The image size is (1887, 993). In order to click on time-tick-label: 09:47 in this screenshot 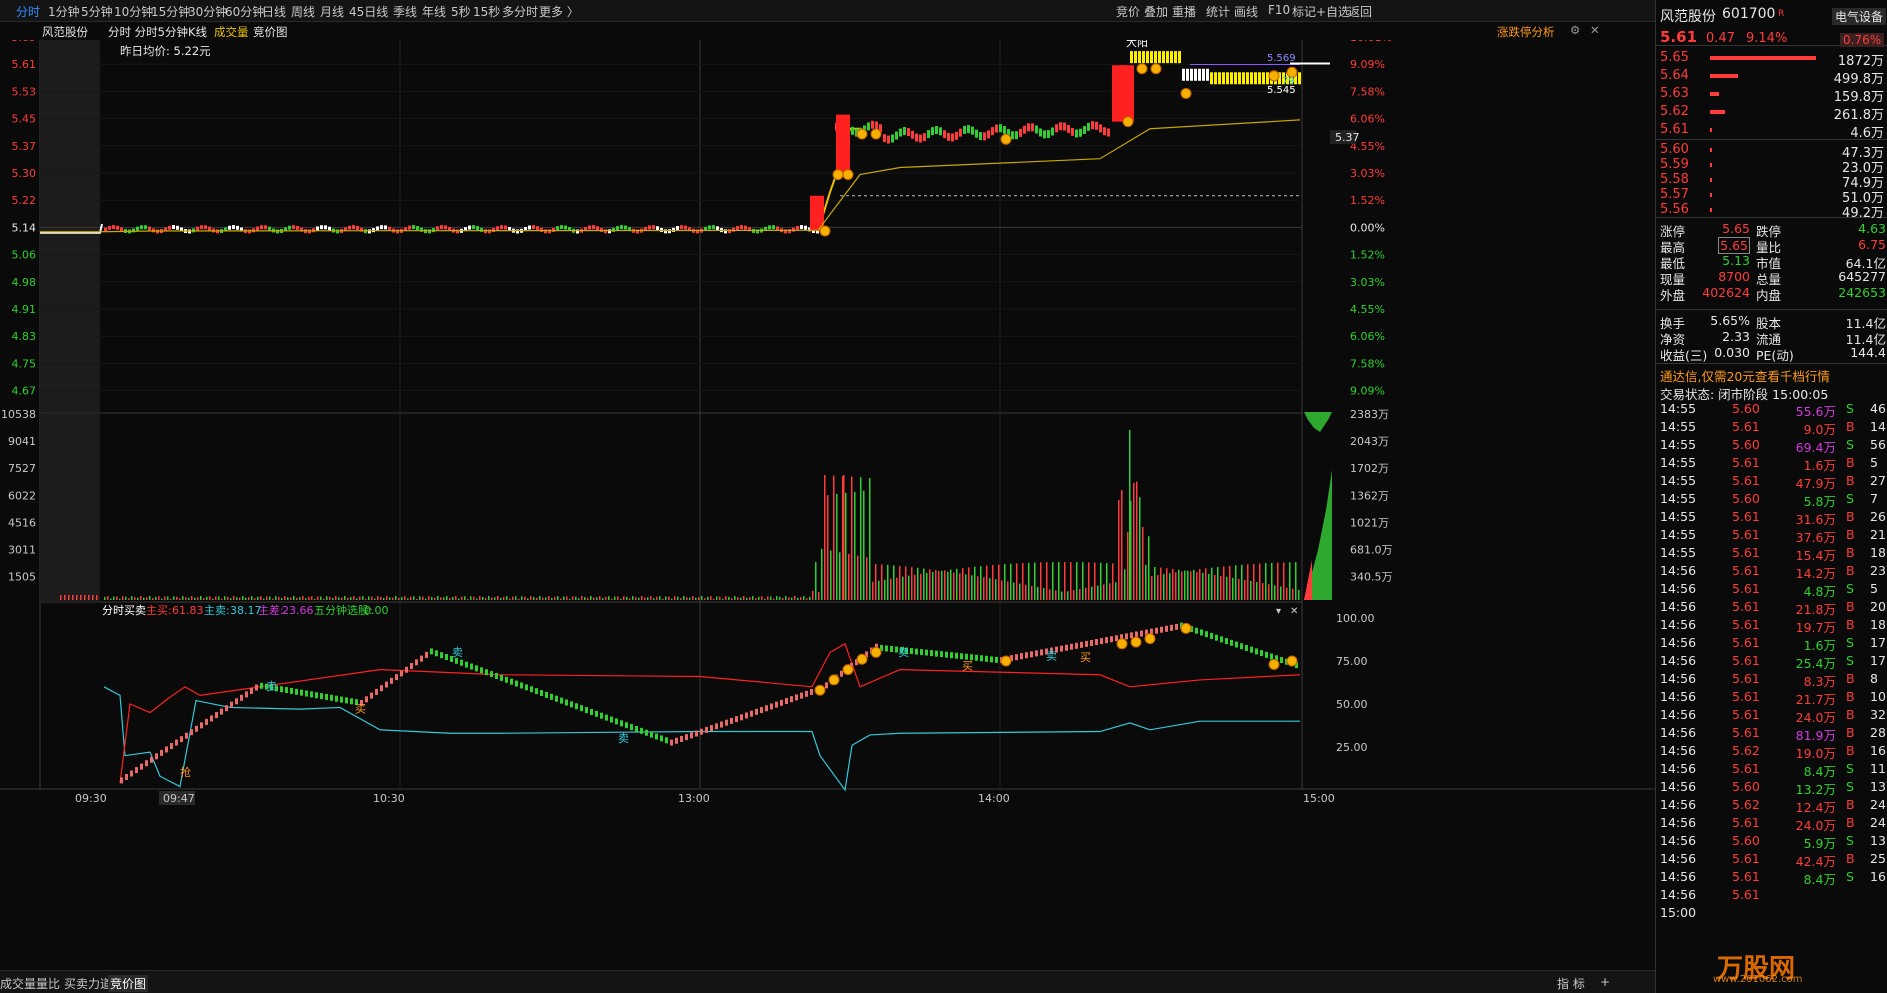, I will do `click(179, 798)`.